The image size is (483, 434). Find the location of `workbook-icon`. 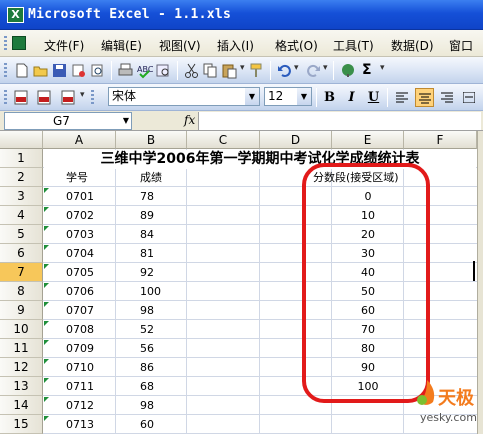

workbook-icon is located at coordinates (19, 43).